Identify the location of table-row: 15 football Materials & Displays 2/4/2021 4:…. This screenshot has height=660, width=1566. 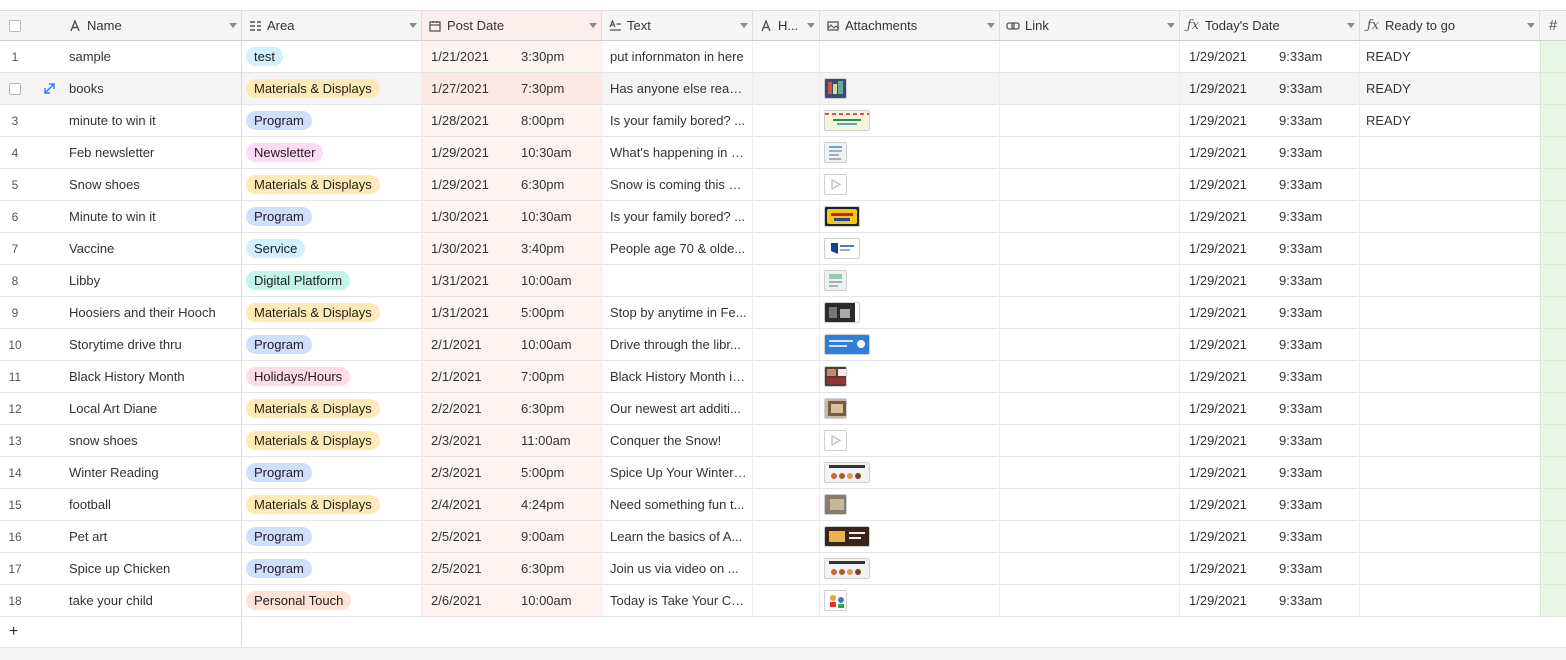
(783, 505).